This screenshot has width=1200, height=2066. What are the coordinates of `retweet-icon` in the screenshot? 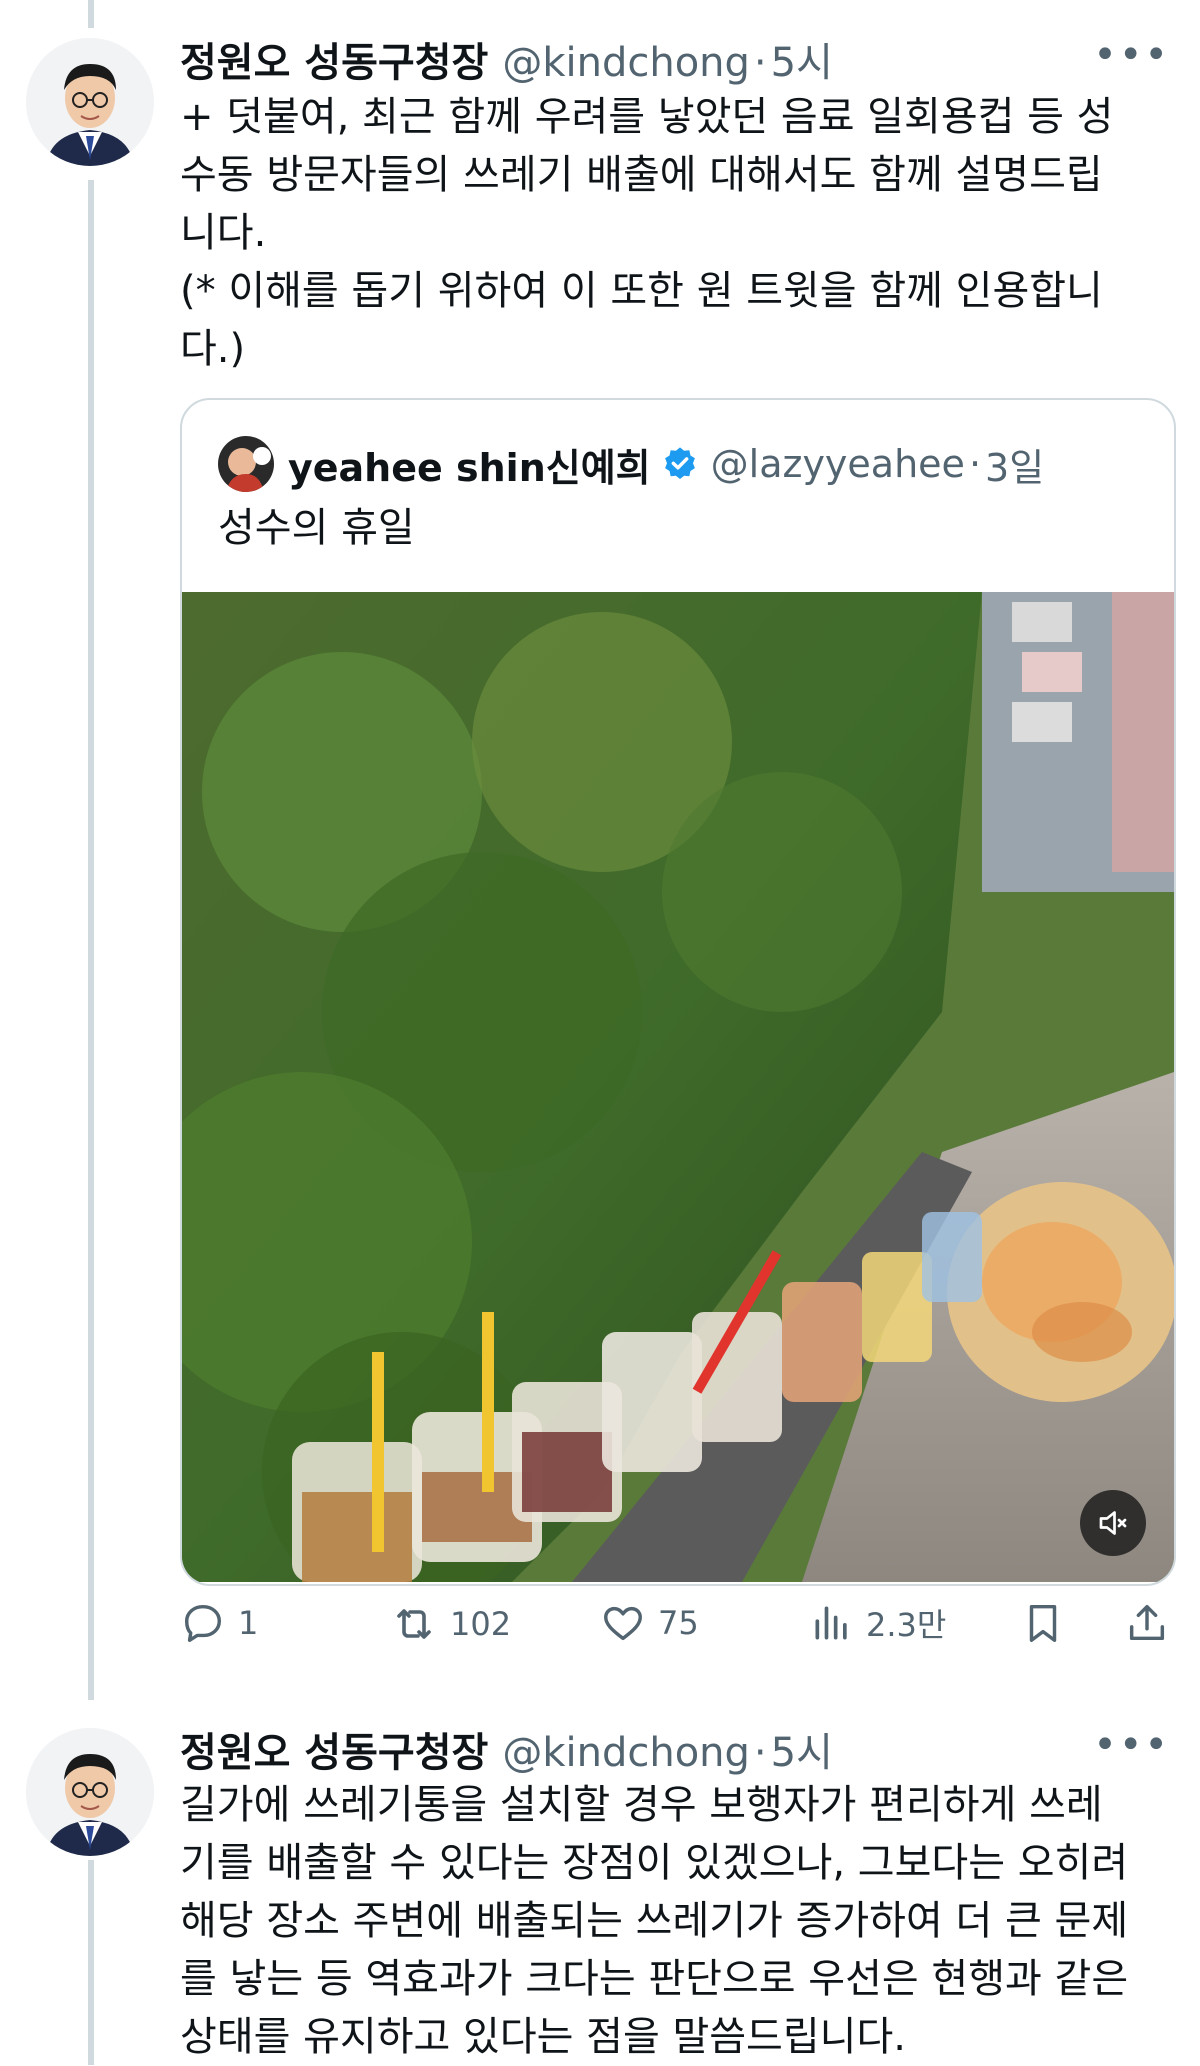 It's located at (420, 1624).